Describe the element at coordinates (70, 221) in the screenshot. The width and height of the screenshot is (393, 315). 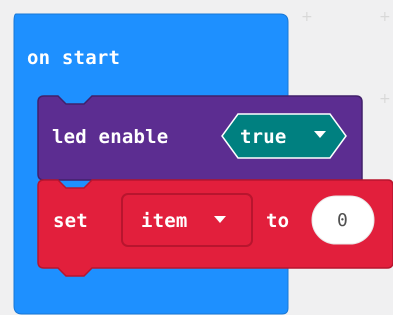
I see `set-label: set` at that location.